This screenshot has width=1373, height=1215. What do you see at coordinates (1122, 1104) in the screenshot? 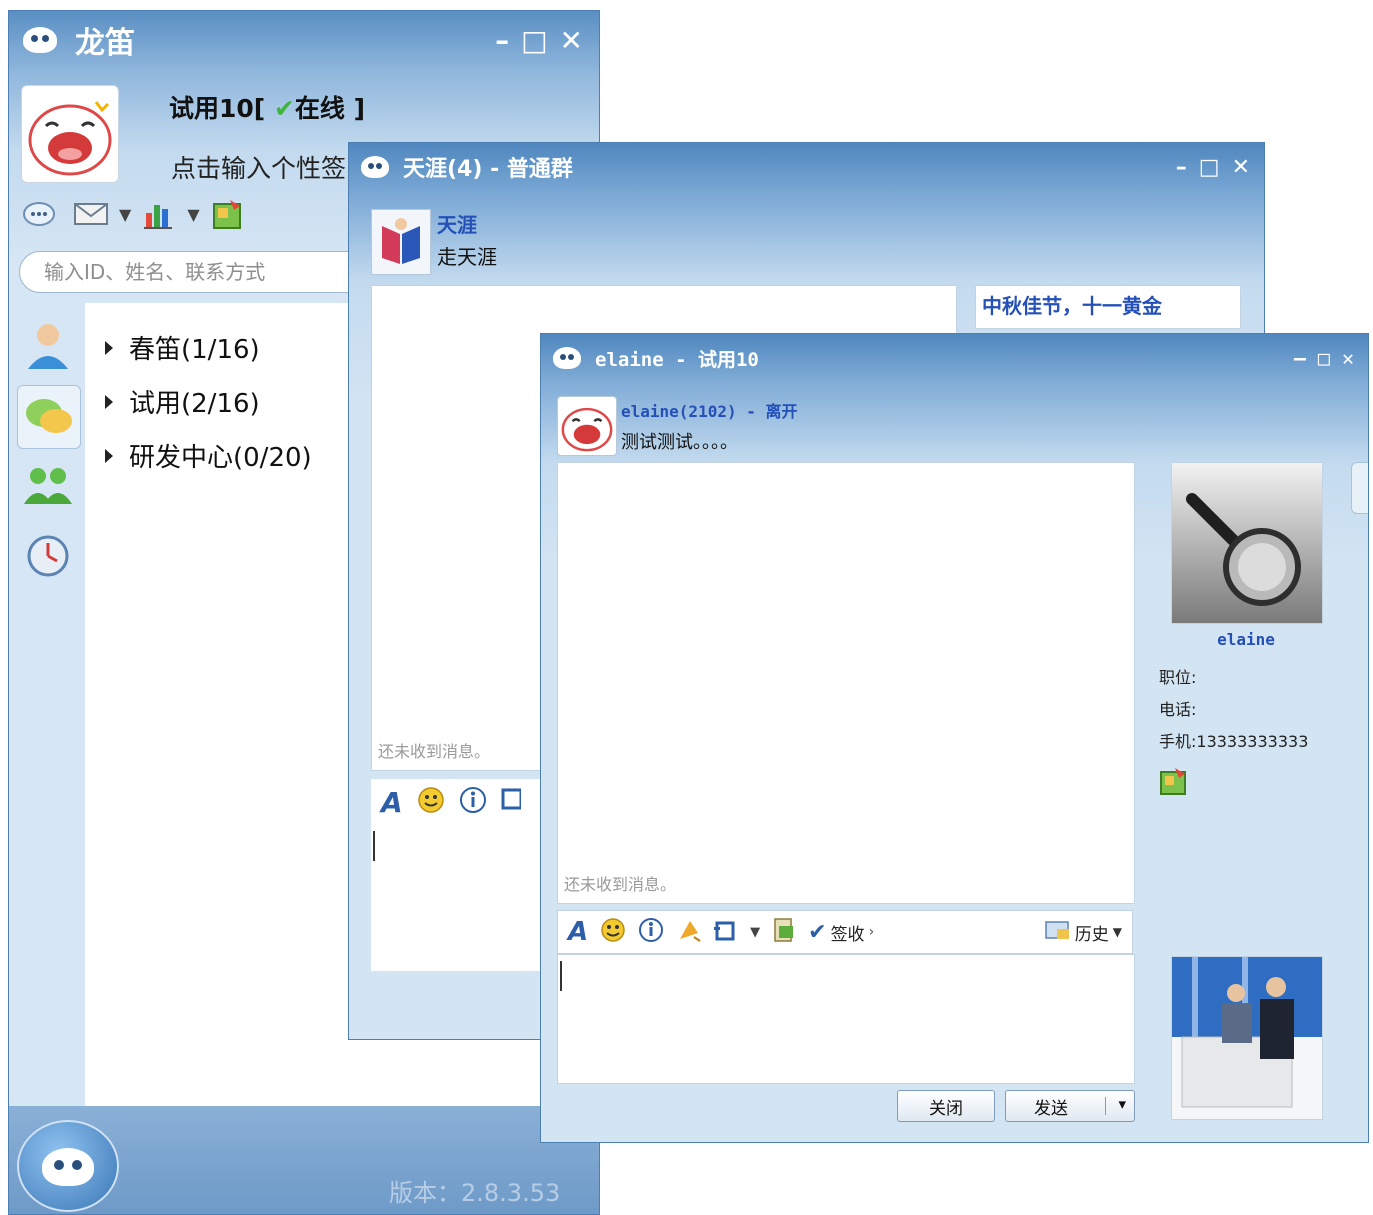
I see `send-options-dropdown: ▾` at bounding box center [1122, 1104].